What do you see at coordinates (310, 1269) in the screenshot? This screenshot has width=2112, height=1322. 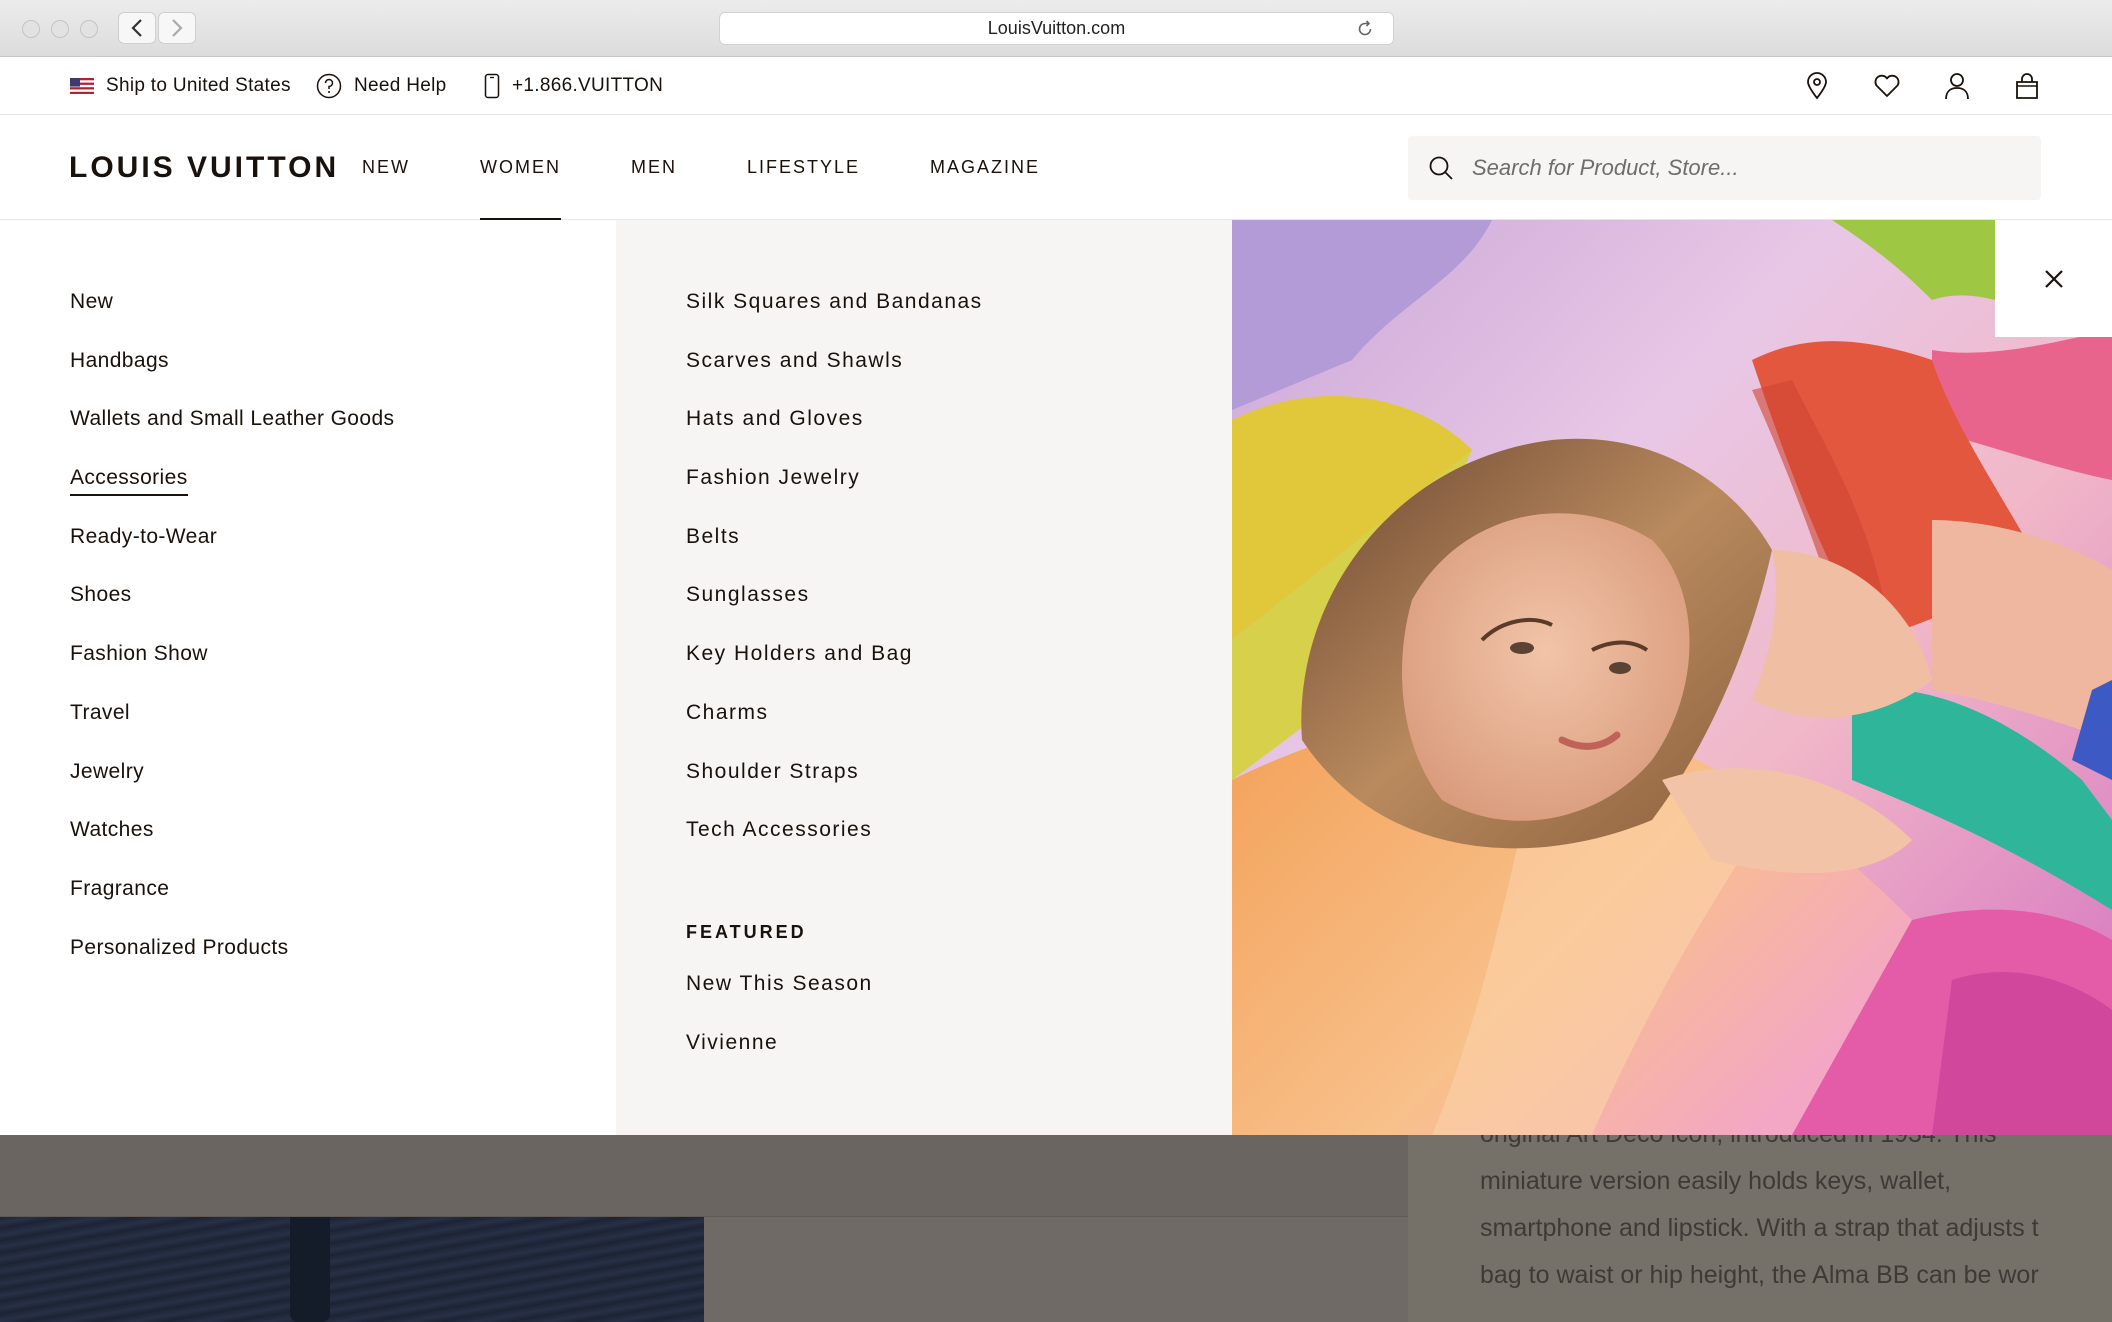 I see `product-image-strap` at bounding box center [310, 1269].